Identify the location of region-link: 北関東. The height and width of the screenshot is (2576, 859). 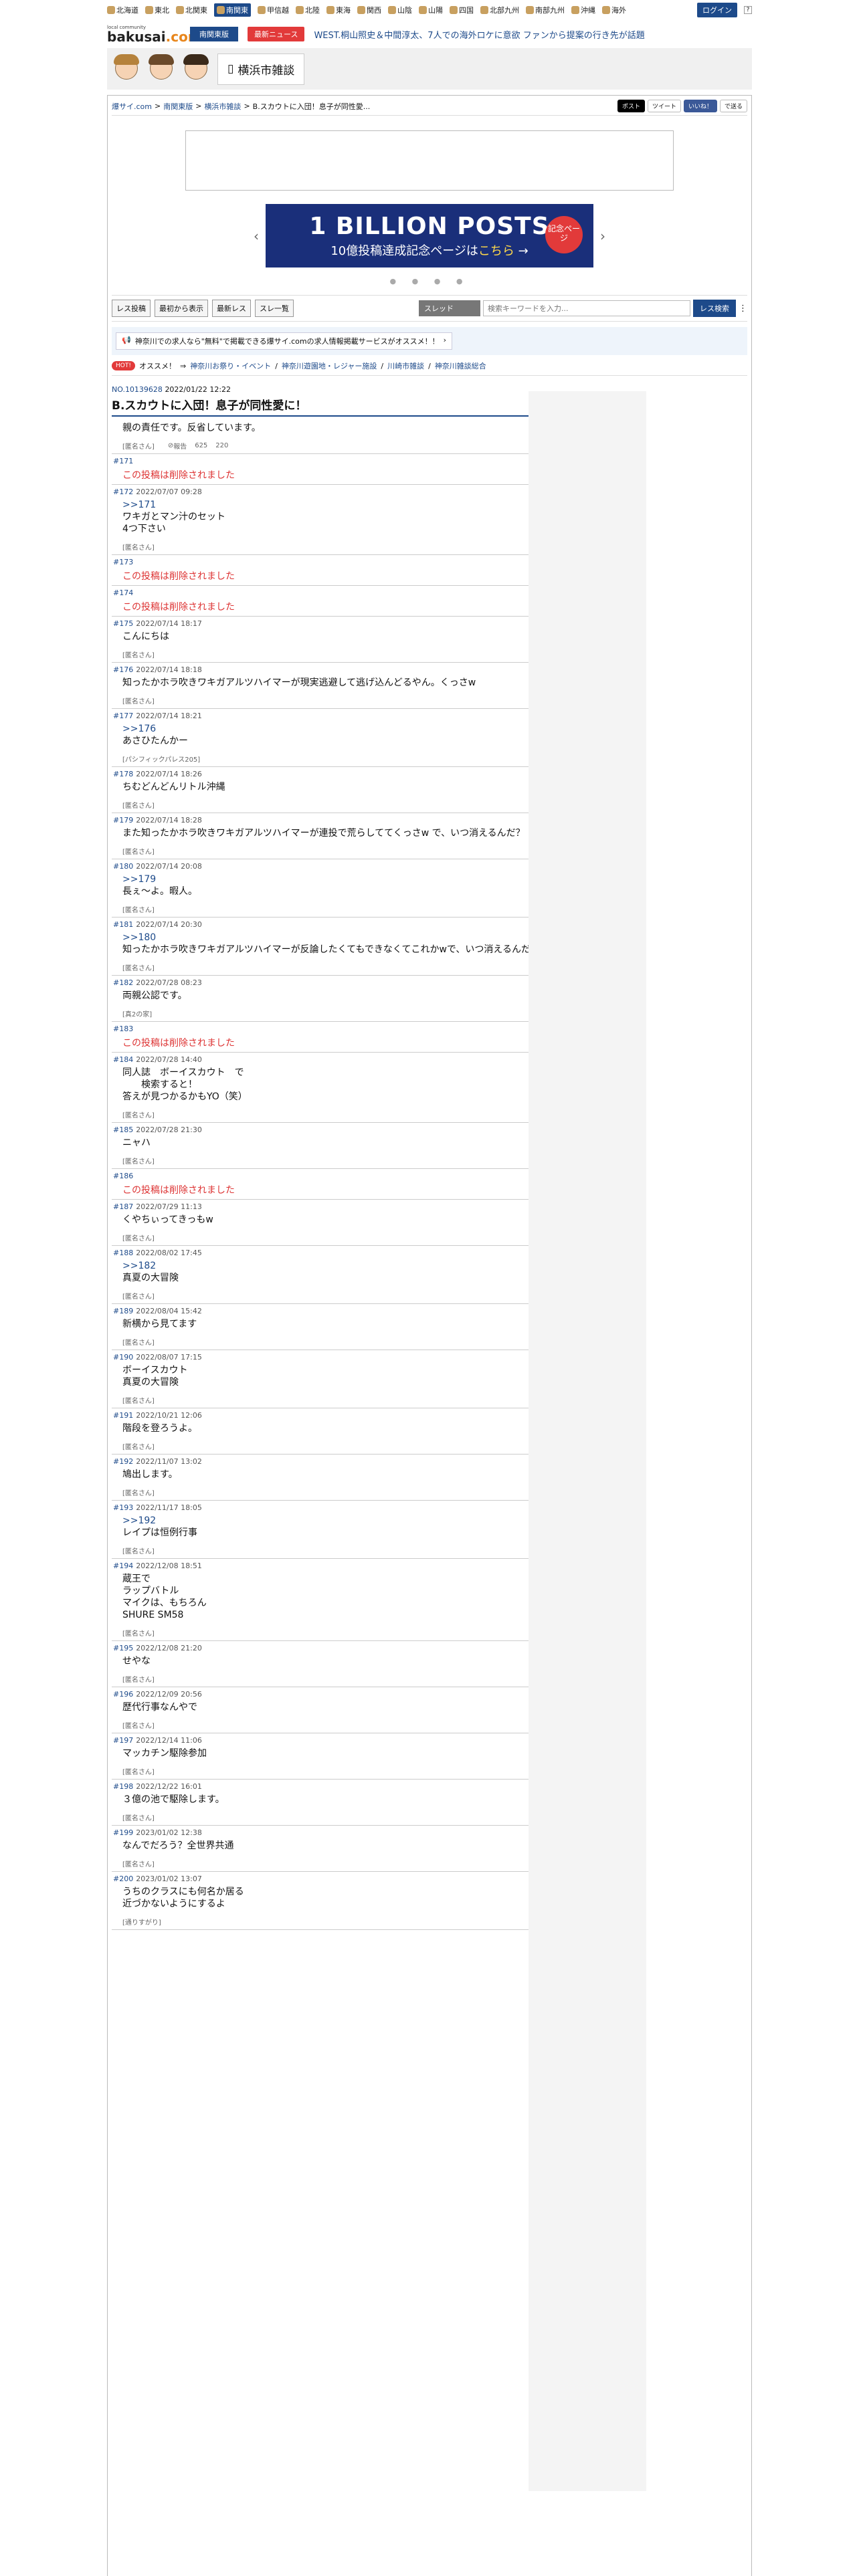
(191, 10).